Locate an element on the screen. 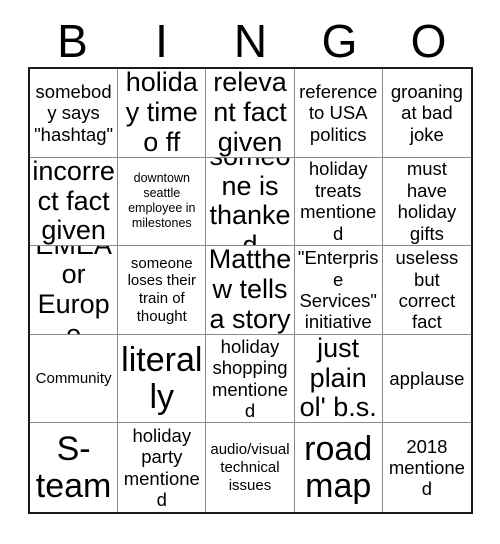 Image resolution: width=500 pixels, height=544 pixels. header-letter-n: N is located at coordinates (250, 40).